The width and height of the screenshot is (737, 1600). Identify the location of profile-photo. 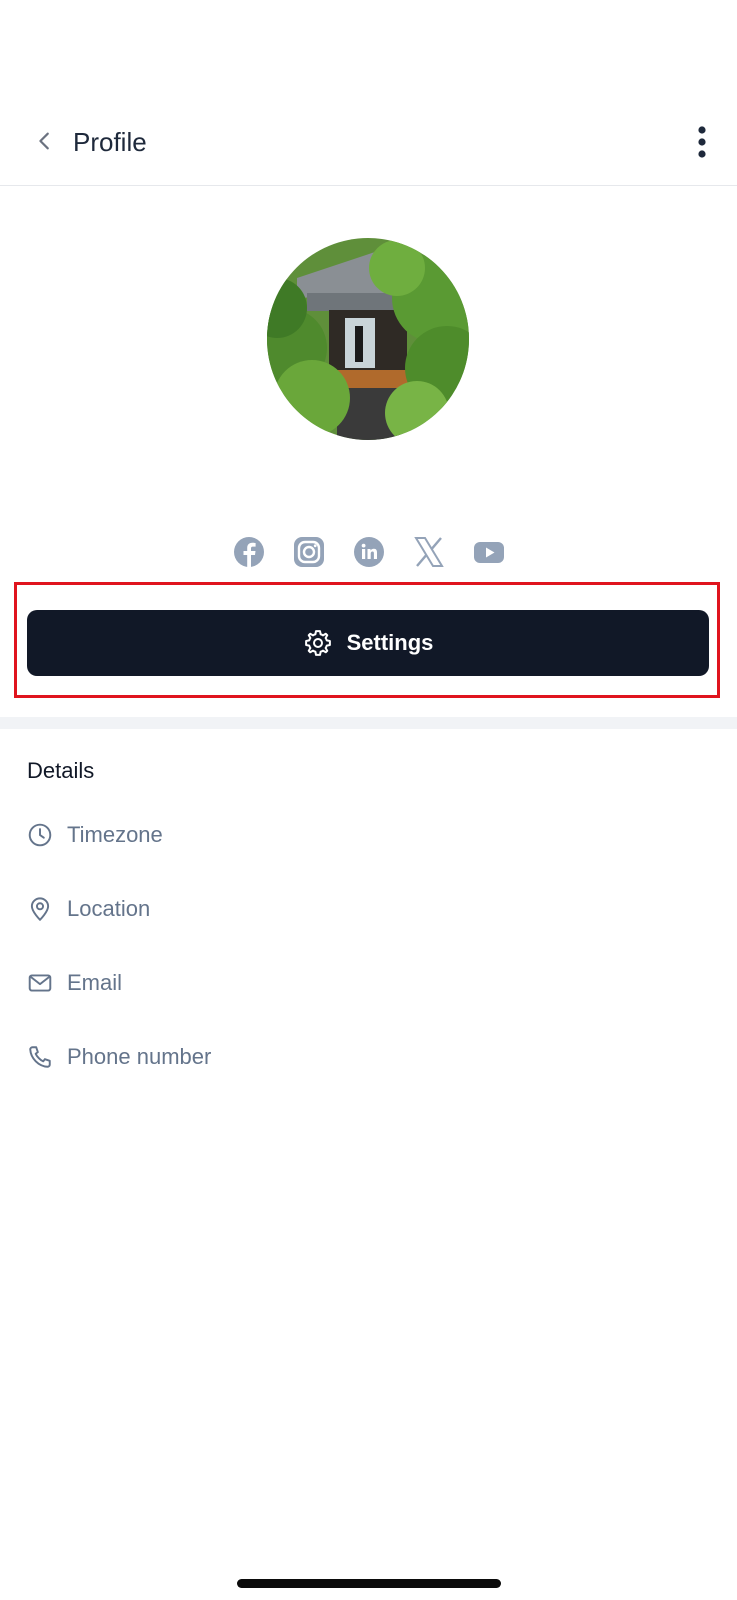
(368, 339).